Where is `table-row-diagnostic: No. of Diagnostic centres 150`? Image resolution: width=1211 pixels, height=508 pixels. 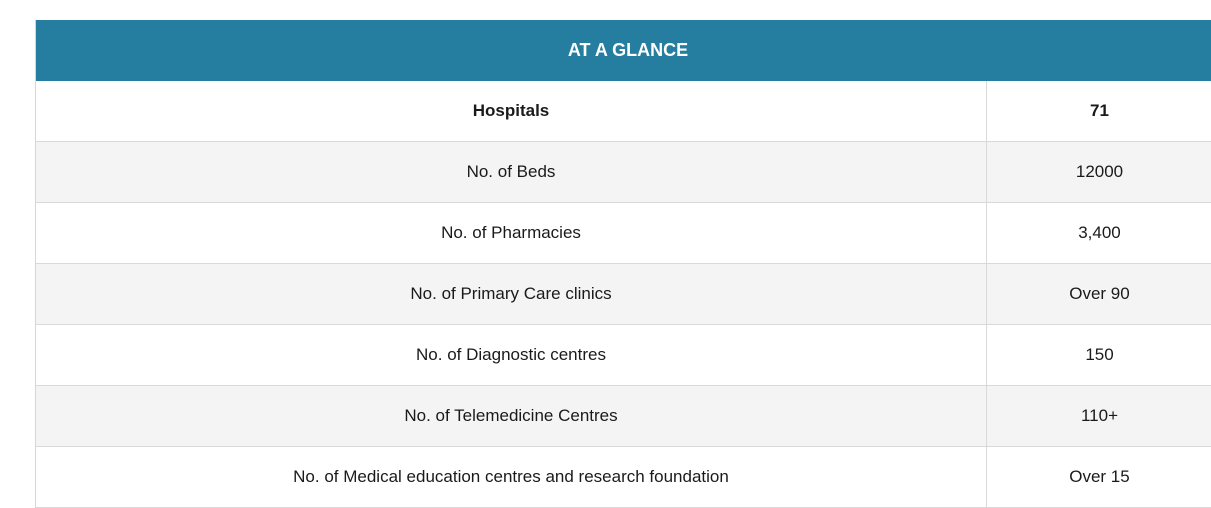
table-row-diagnostic: No. of Diagnostic centres 150 is located at coordinates (623, 355).